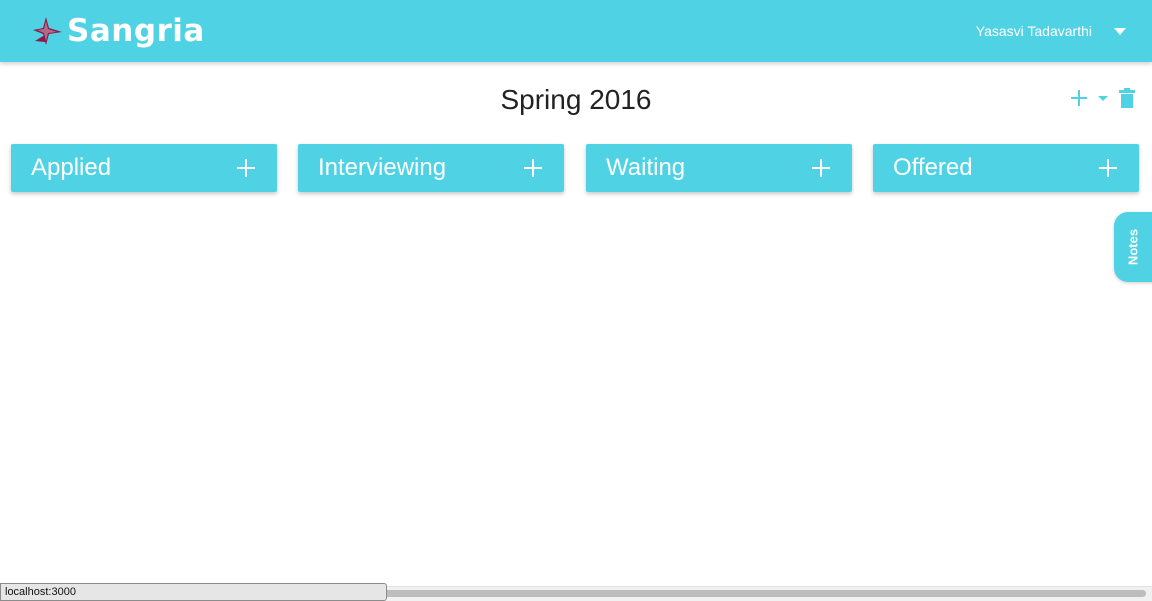  Describe the element at coordinates (47, 31) in the screenshot. I see `bird-icon` at that location.